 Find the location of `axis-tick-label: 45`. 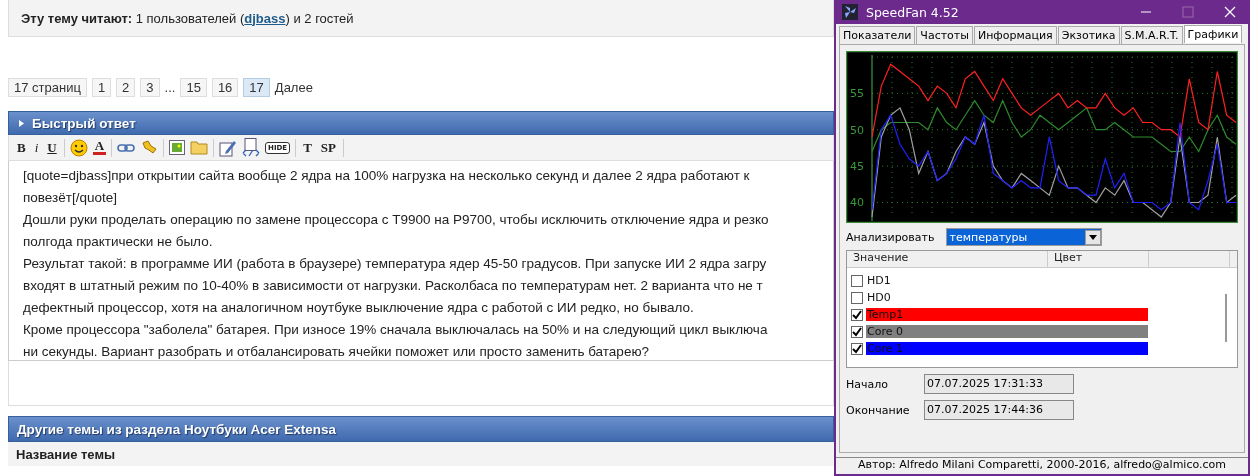

axis-tick-label: 45 is located at coordinates (857, 167).